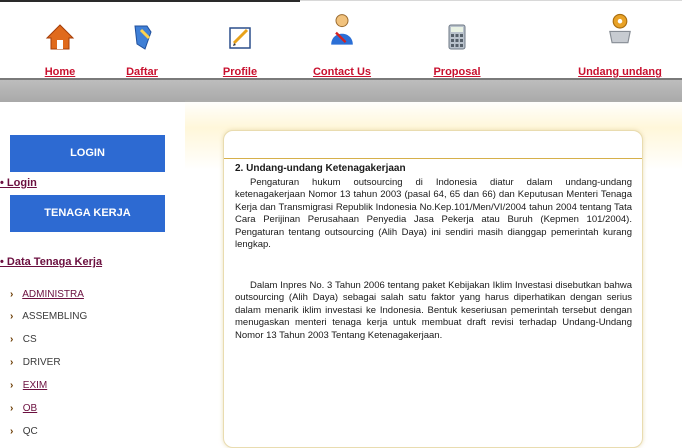  I want to click on nav-home: Home, so click(60, 40).